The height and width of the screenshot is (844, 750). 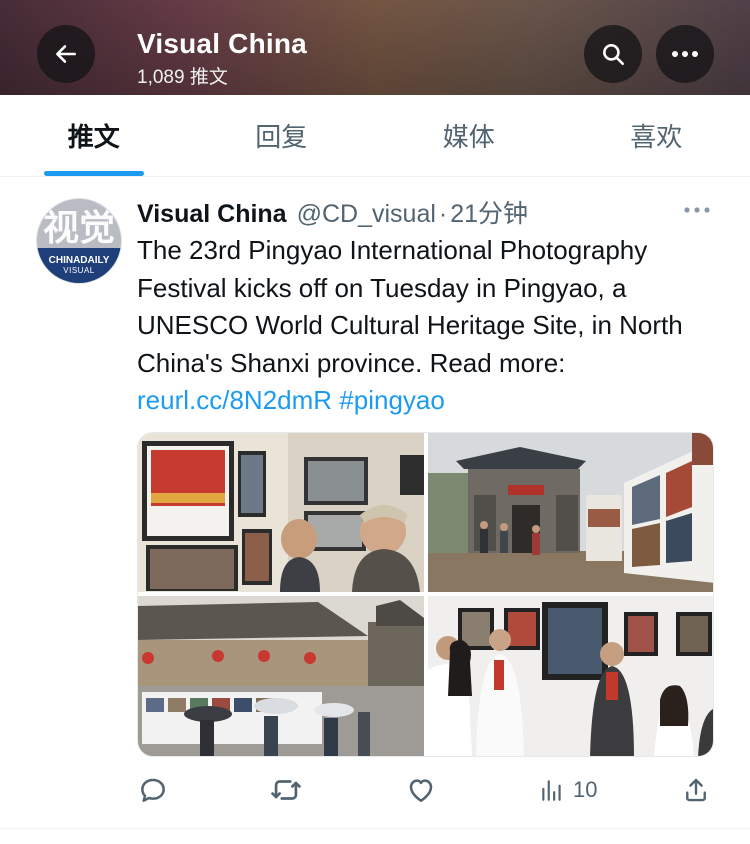 I want to click on profile-header: Visual China 1,089 推文, so click(x=375, y=47).